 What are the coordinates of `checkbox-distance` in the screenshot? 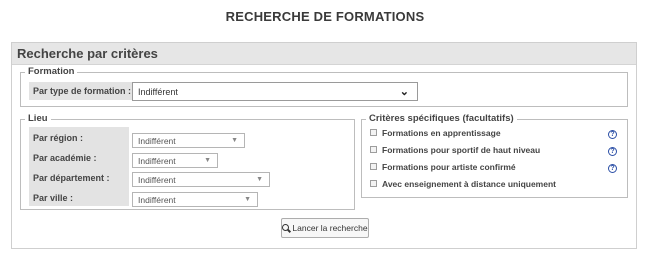 It's located at (373, 183).